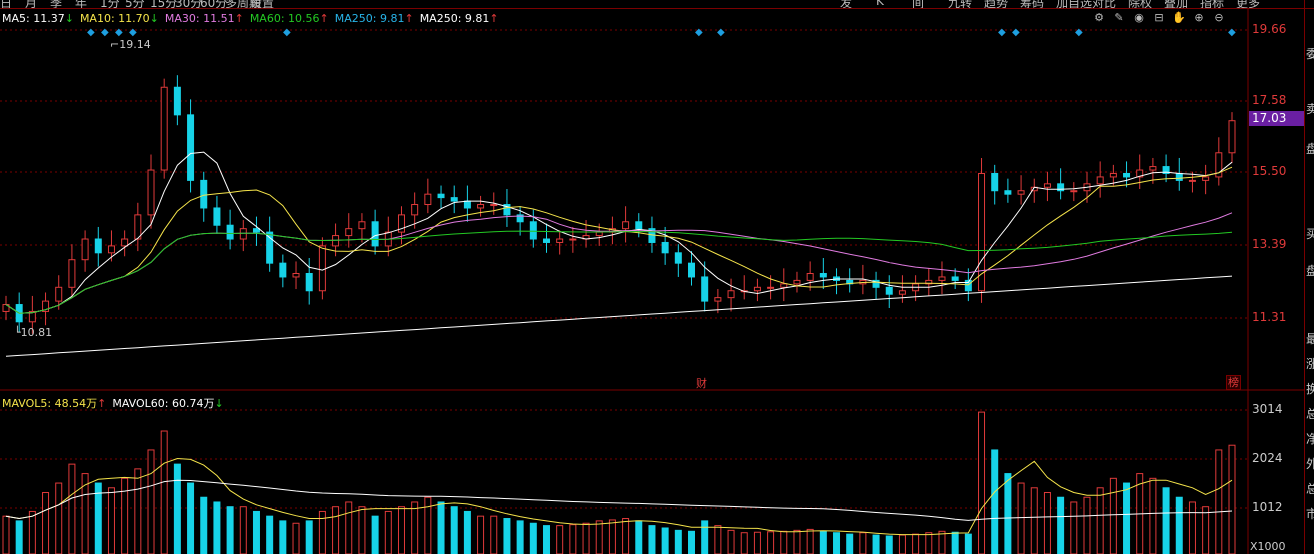 This screenshot has width=1314, height=554. I want to click on right-panel-label: 委, so click(1310, 53).